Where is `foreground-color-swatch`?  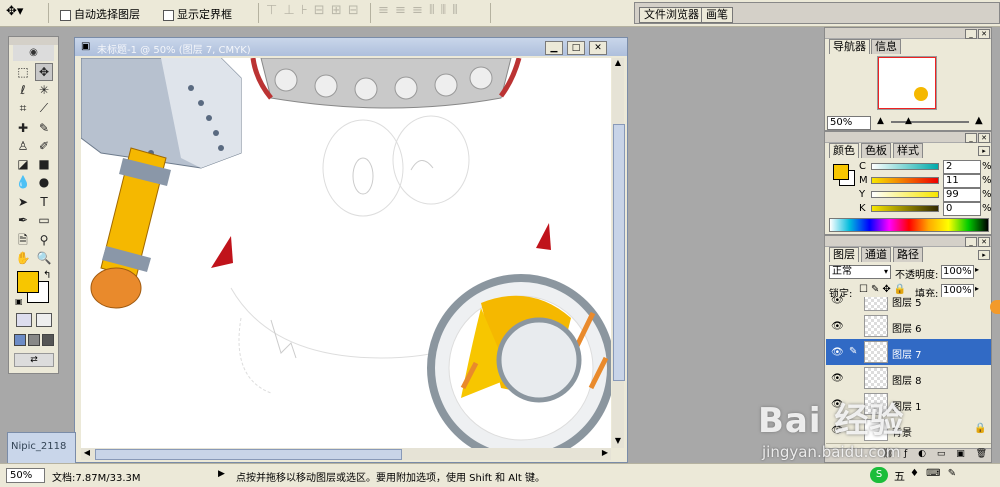 foreground-color-swatch is located at coordinates (28, 282).